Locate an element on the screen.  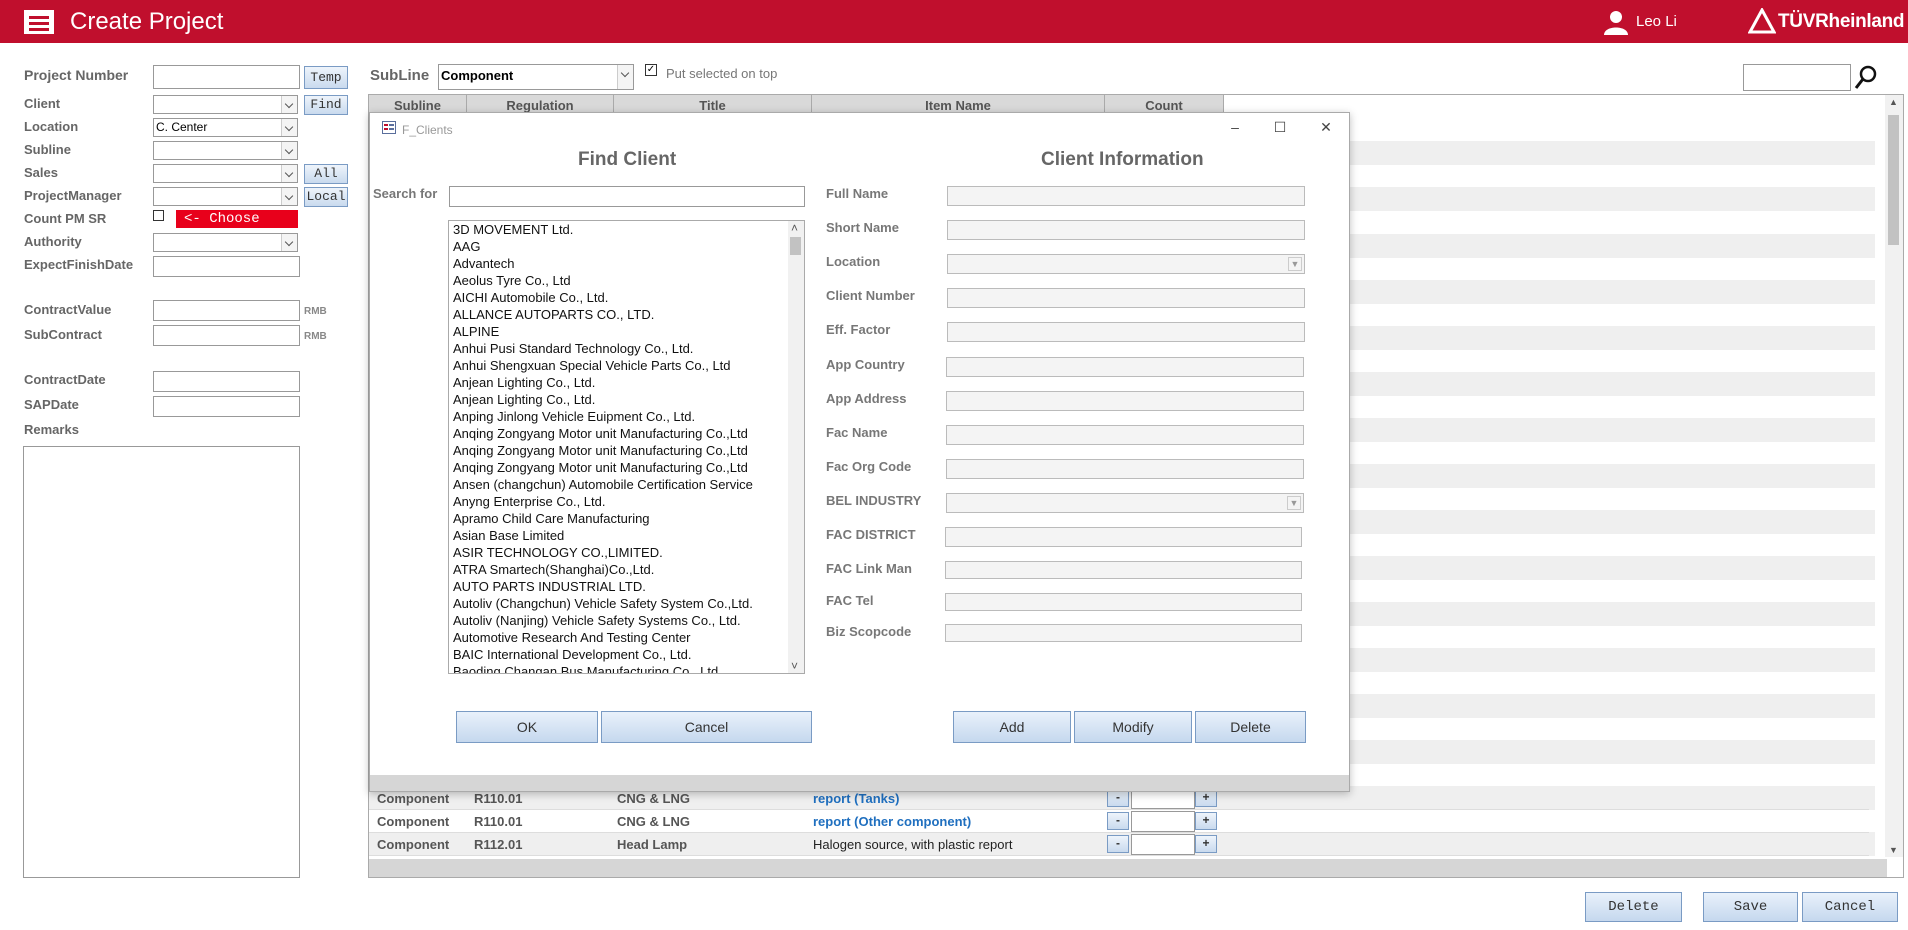
contract-date-input is located at coordinates (226, 381).